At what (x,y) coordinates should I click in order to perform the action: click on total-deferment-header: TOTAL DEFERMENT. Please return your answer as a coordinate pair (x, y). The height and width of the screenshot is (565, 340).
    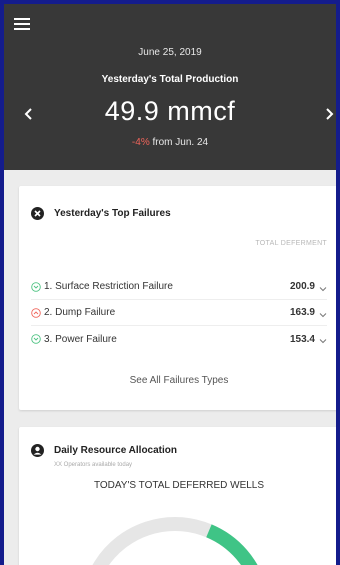
    Looking at the image, I should click on (291, 243).